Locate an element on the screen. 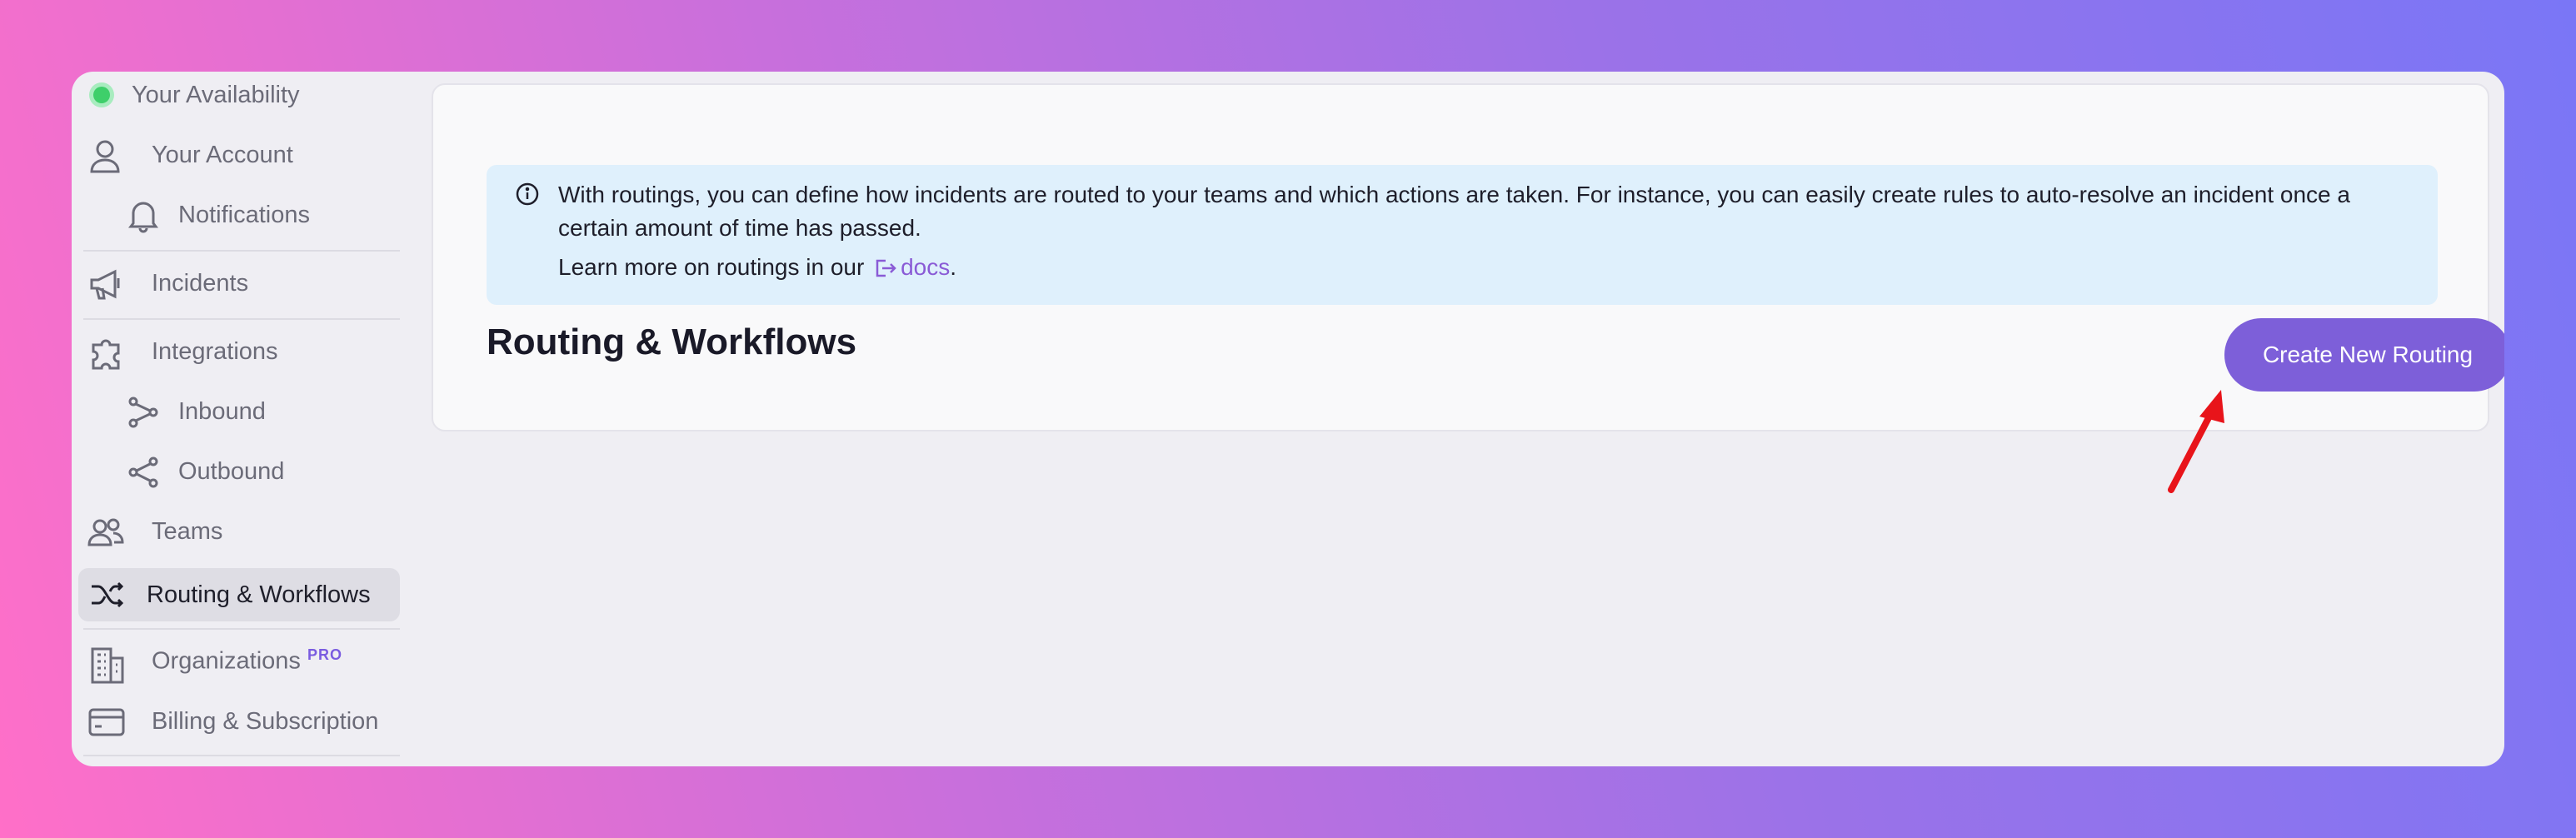 The image size is (2576, 838). megaphone-icon is located at coordinates (105, 284).